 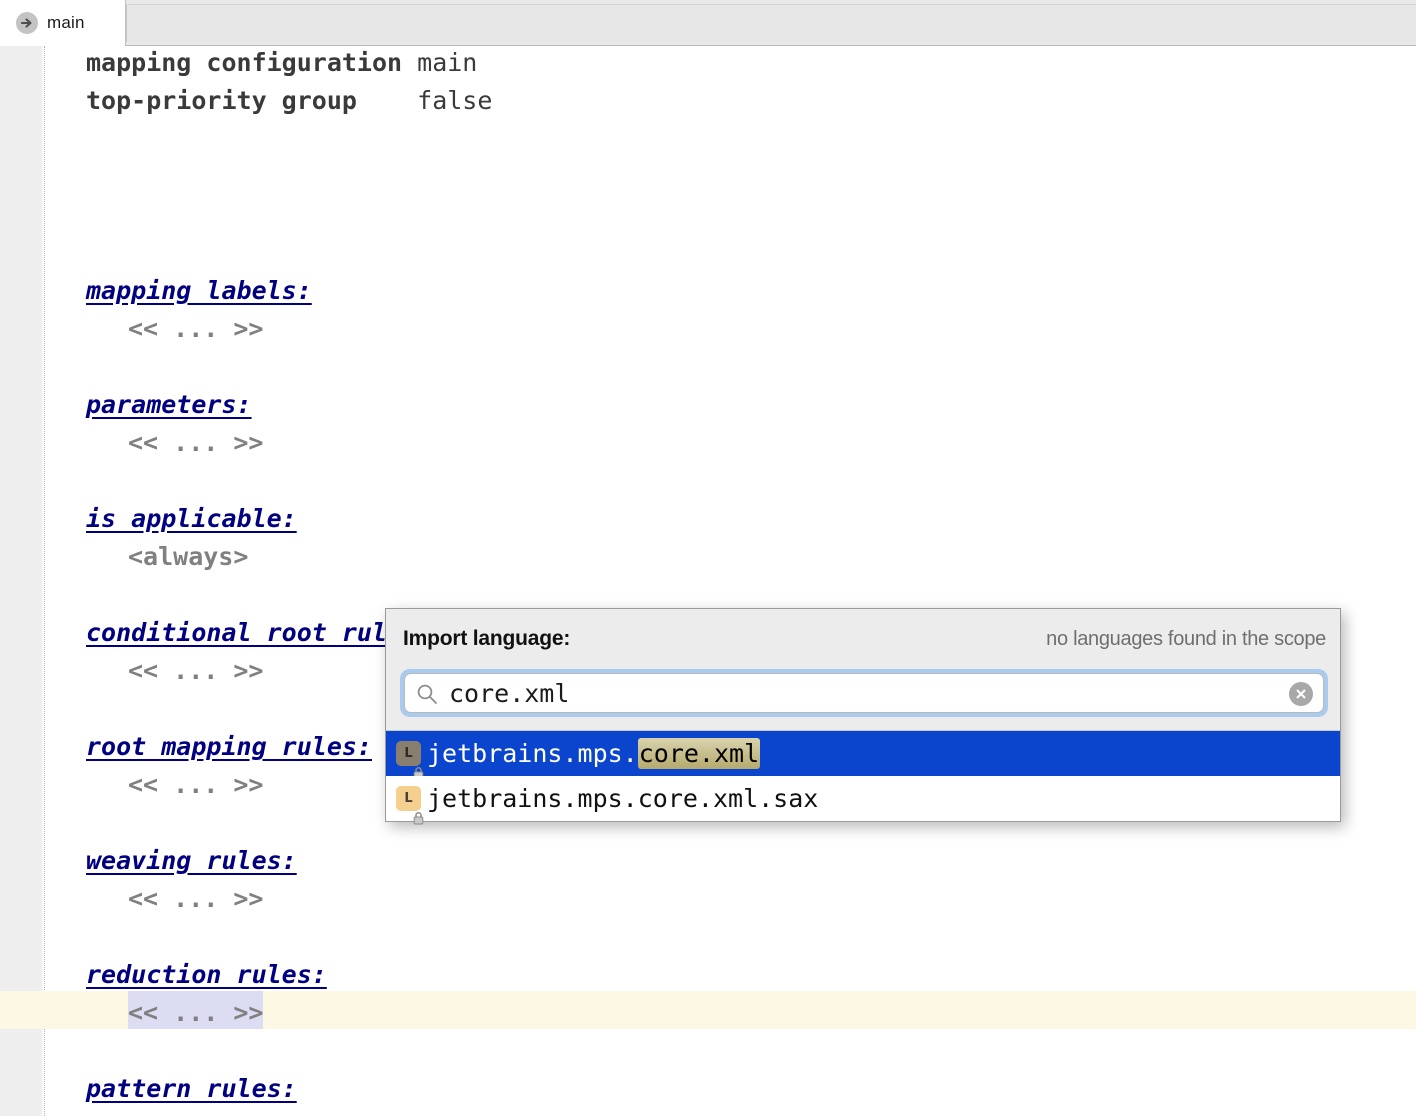 What do you see at coordinates (206, 975) in the screenshot?
I see `section-header-reduction-rules: reduction rules:` at bounding box center [206, 975].